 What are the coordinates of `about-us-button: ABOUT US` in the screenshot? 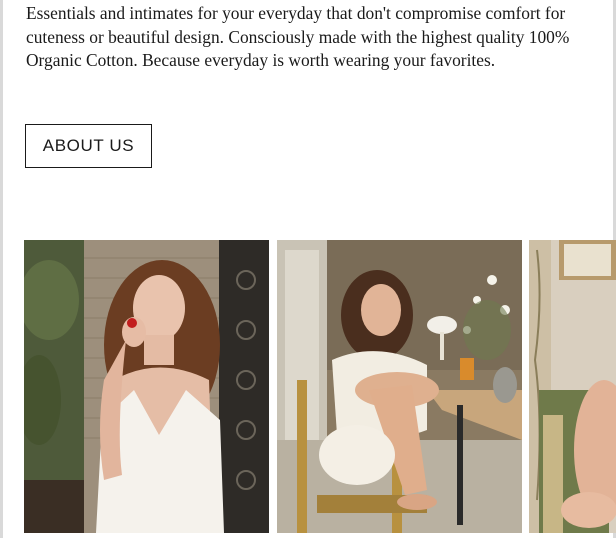 It's located at (88, 146).